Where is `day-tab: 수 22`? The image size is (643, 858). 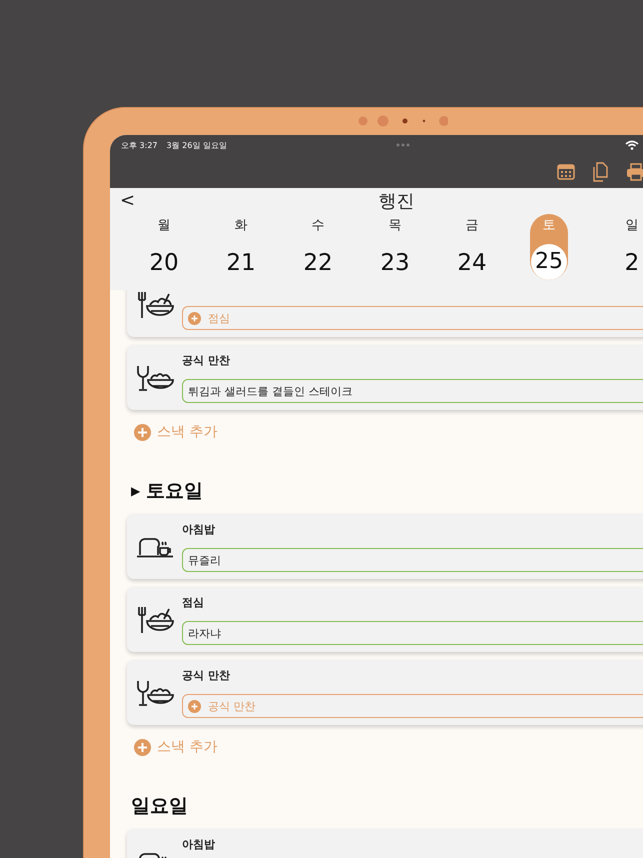 day-tab: 수 22 is located at coordinates (318, 247).